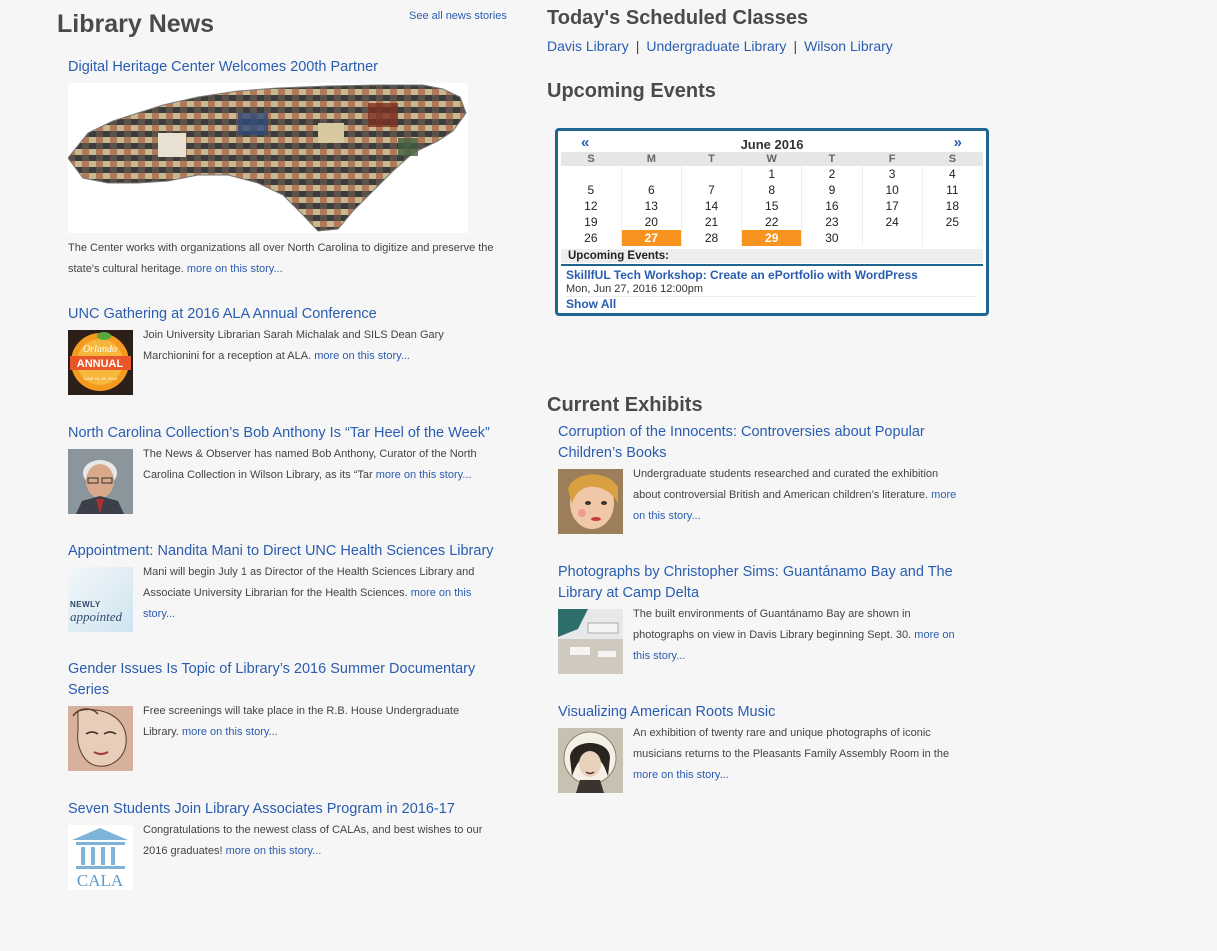 Image resolution: width=1217 pixels, height=951 pixels. Describe the element at coordinates (136, 24) in the screenshot. I see `library-news-heading: Library News` at that location.